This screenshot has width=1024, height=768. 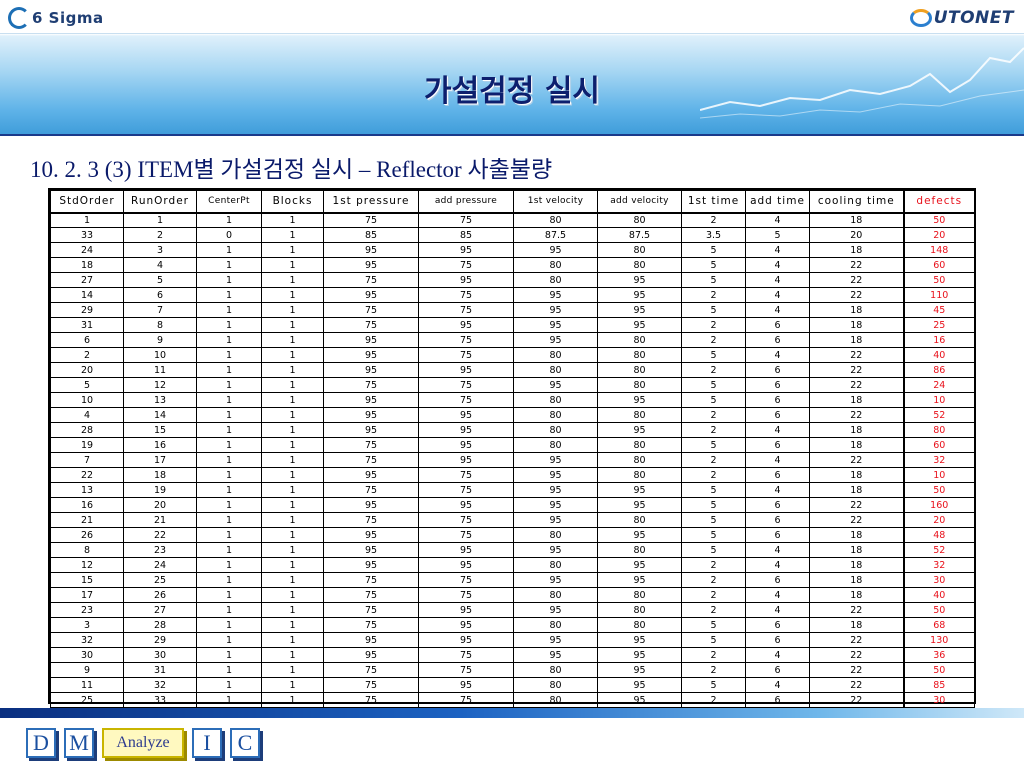 What do you see at coordinates (512, 655) in the screenshot?
I see `table-row: 30 30 1 1 95 75 95 95 2 4 22 36` at bounding box center [512, 655].